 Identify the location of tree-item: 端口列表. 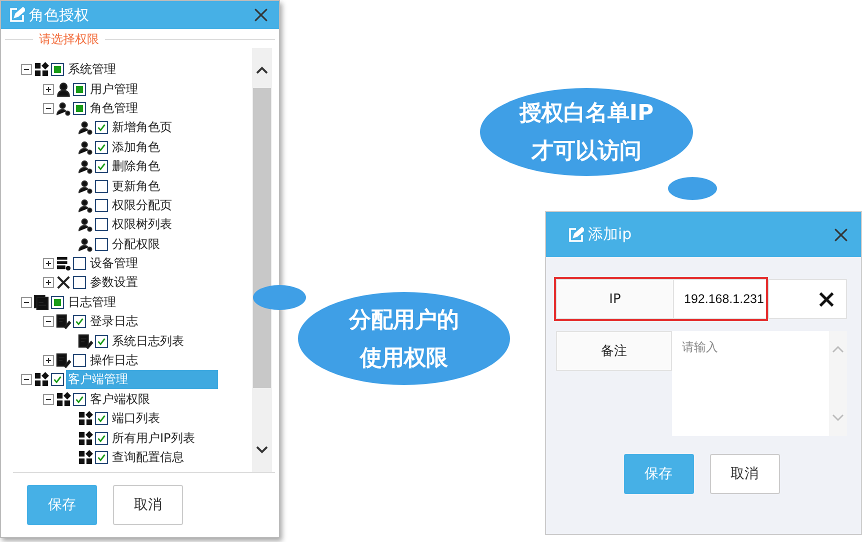
(136, 418).